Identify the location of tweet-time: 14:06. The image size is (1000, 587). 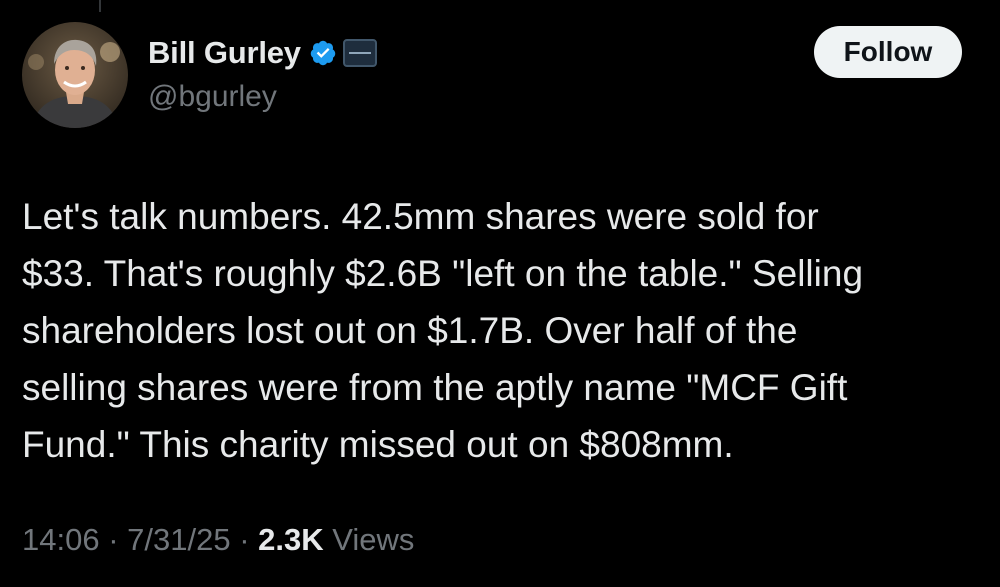
(61, 539).